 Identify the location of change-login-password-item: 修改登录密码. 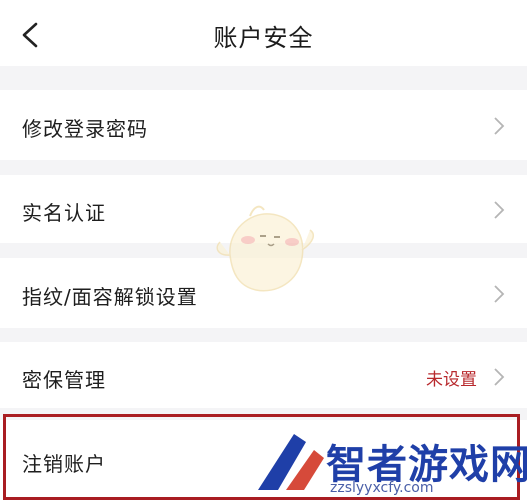
(263, 125).